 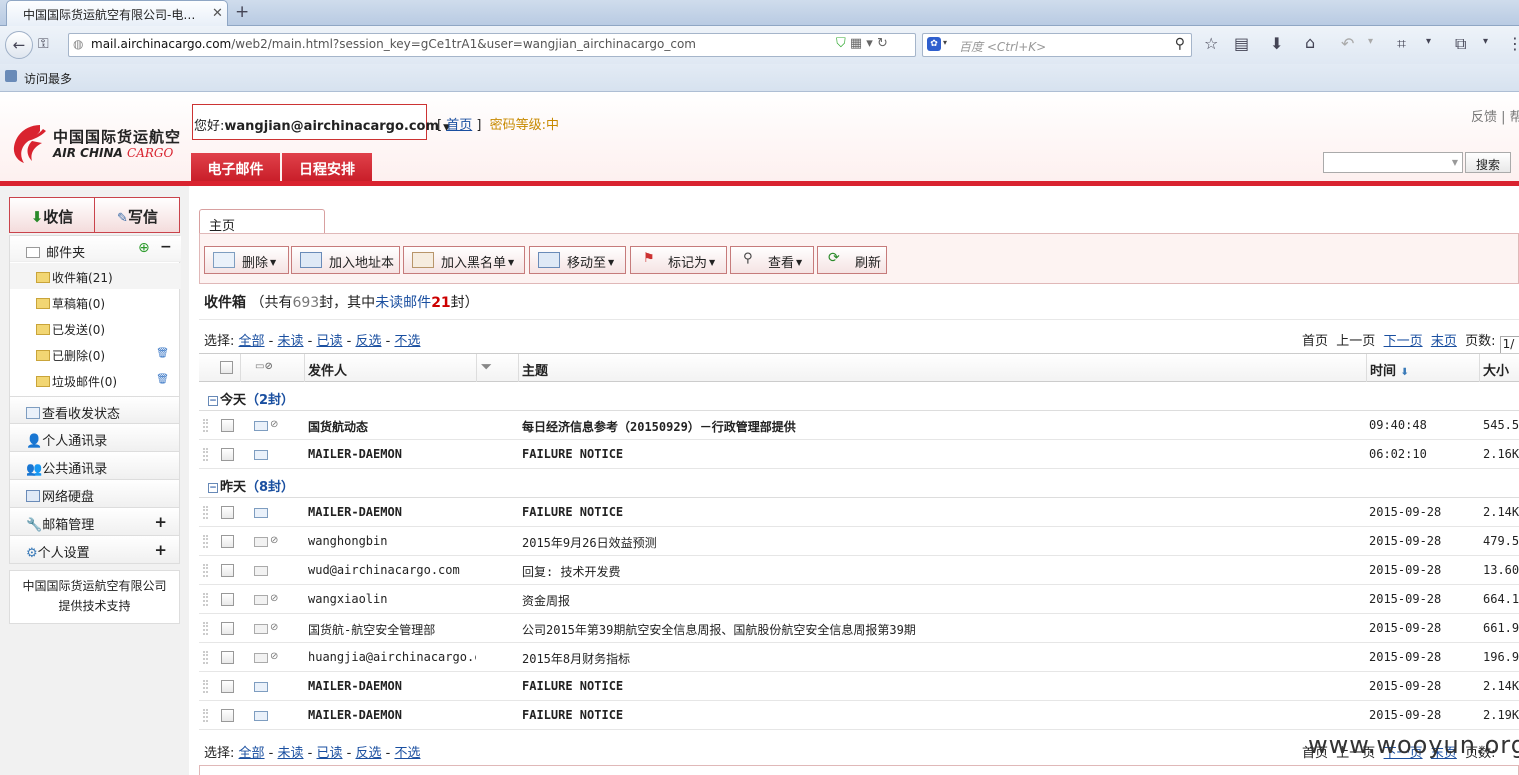 I want to click on select-unread-link: 未读, so click(x=291, y=341).